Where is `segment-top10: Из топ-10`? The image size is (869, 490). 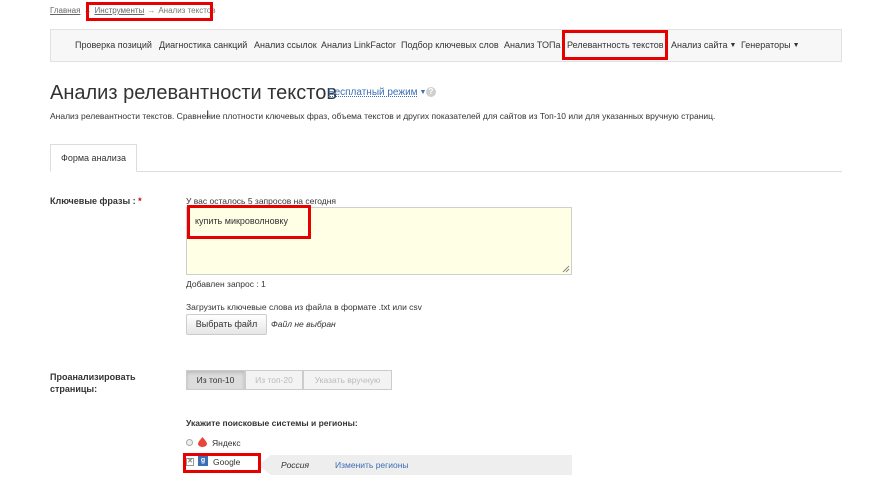
segment-top10: Из топ-10 is located at coordinates (215, 380).